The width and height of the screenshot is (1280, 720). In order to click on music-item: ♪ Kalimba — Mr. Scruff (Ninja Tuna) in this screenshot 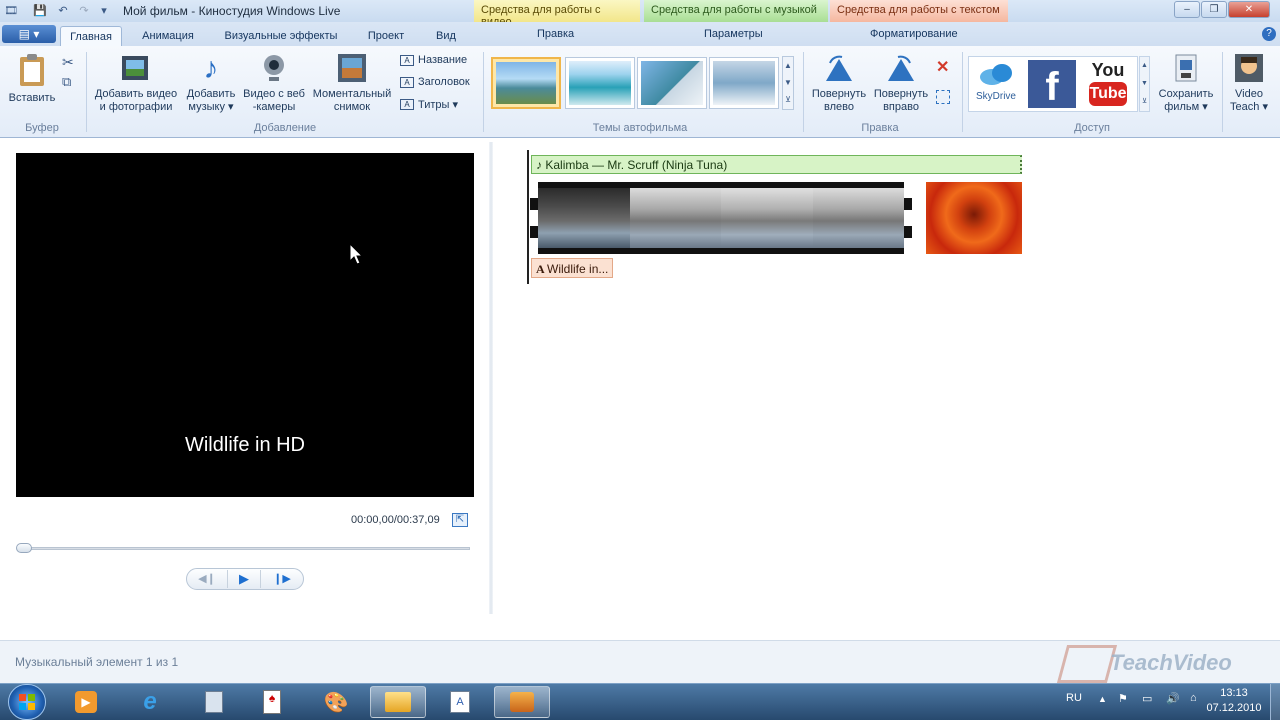, I will do `click(776, 164)`.